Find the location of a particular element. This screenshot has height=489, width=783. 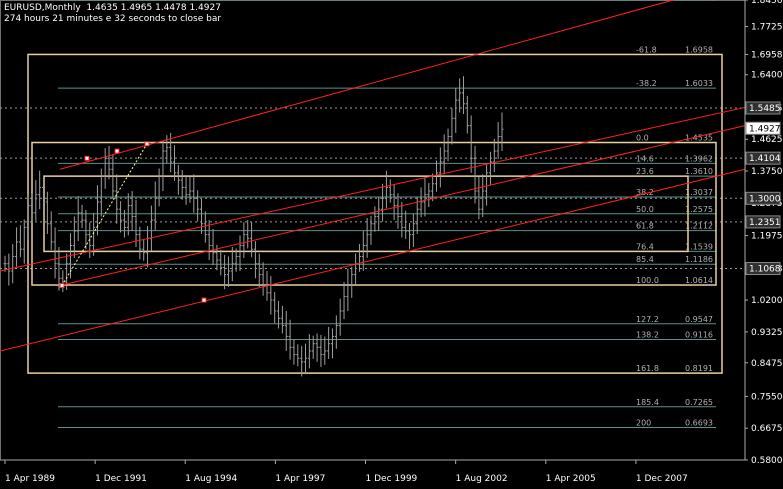

fibo-level-price: 0.8191 is located at coordinates (699, 368).